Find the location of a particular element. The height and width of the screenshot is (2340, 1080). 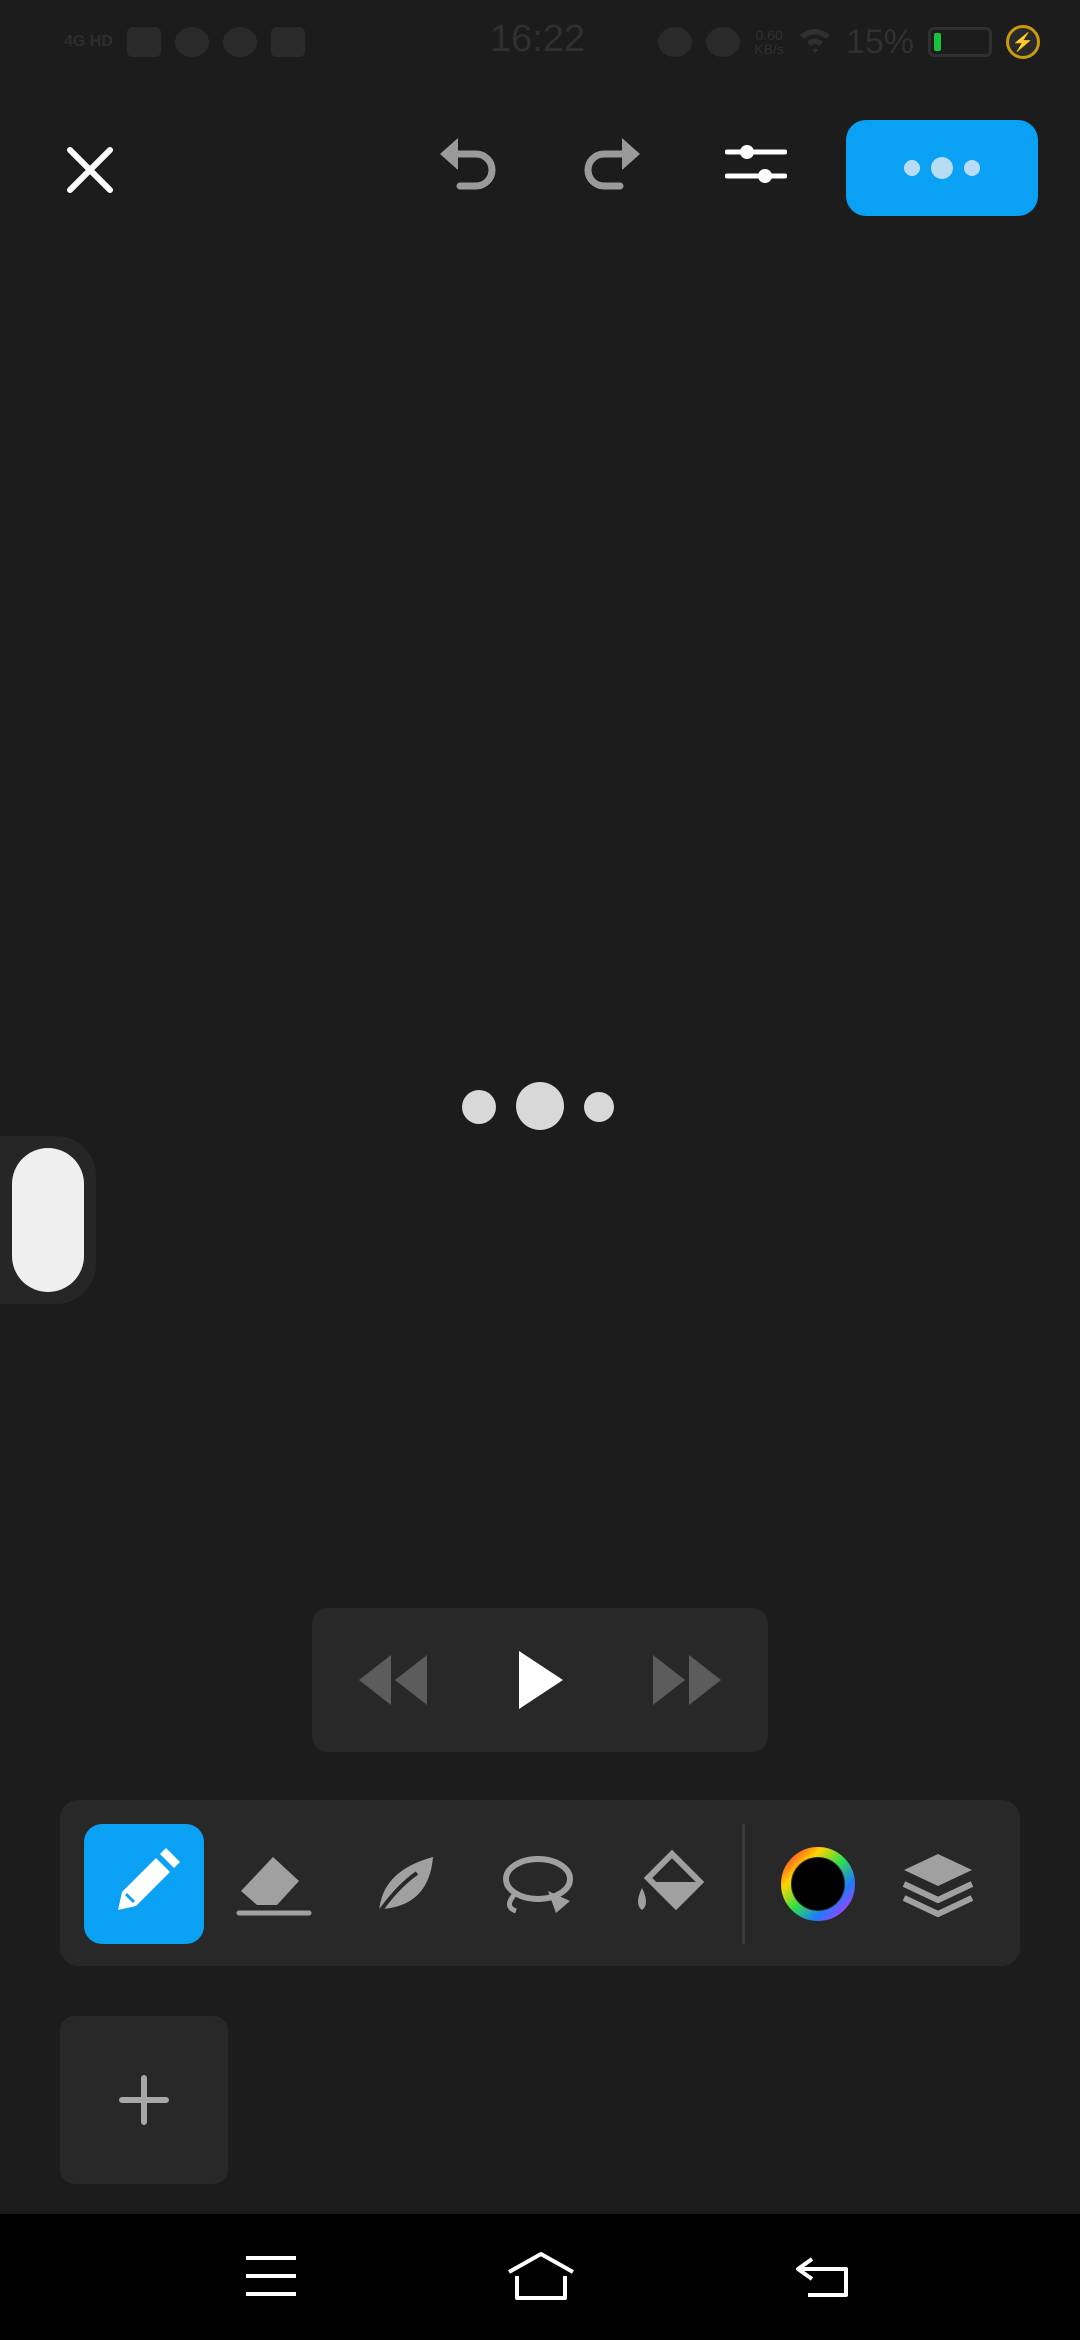

close-icon is located at coordinates (90, 170).